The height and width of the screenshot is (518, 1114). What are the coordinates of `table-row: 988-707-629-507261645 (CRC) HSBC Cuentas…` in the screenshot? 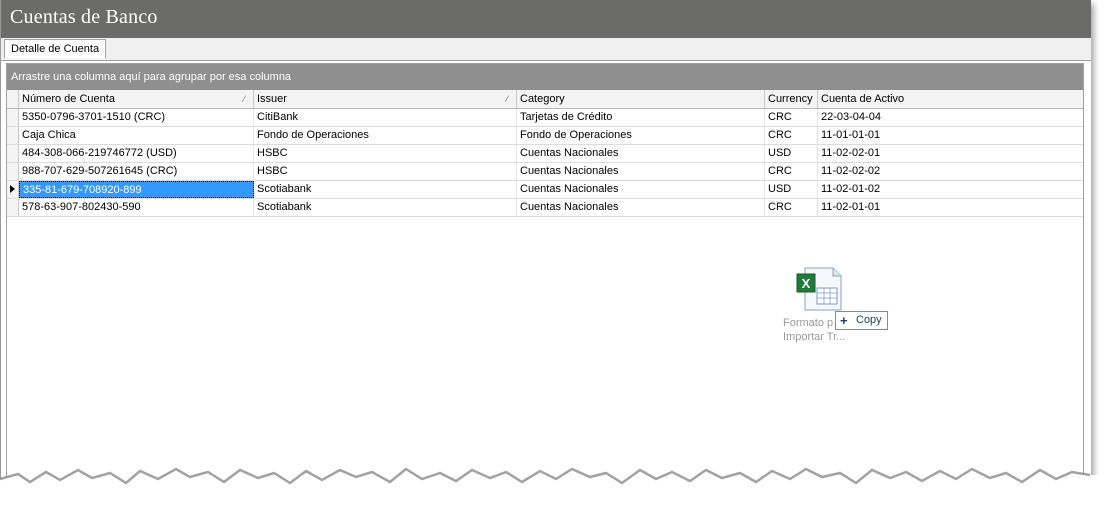 It's located at (545, 172).